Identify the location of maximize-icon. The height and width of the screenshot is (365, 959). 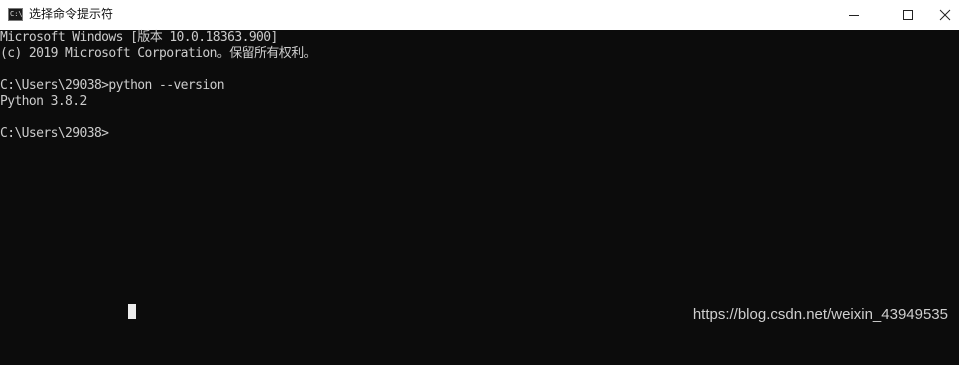
(908, 15).